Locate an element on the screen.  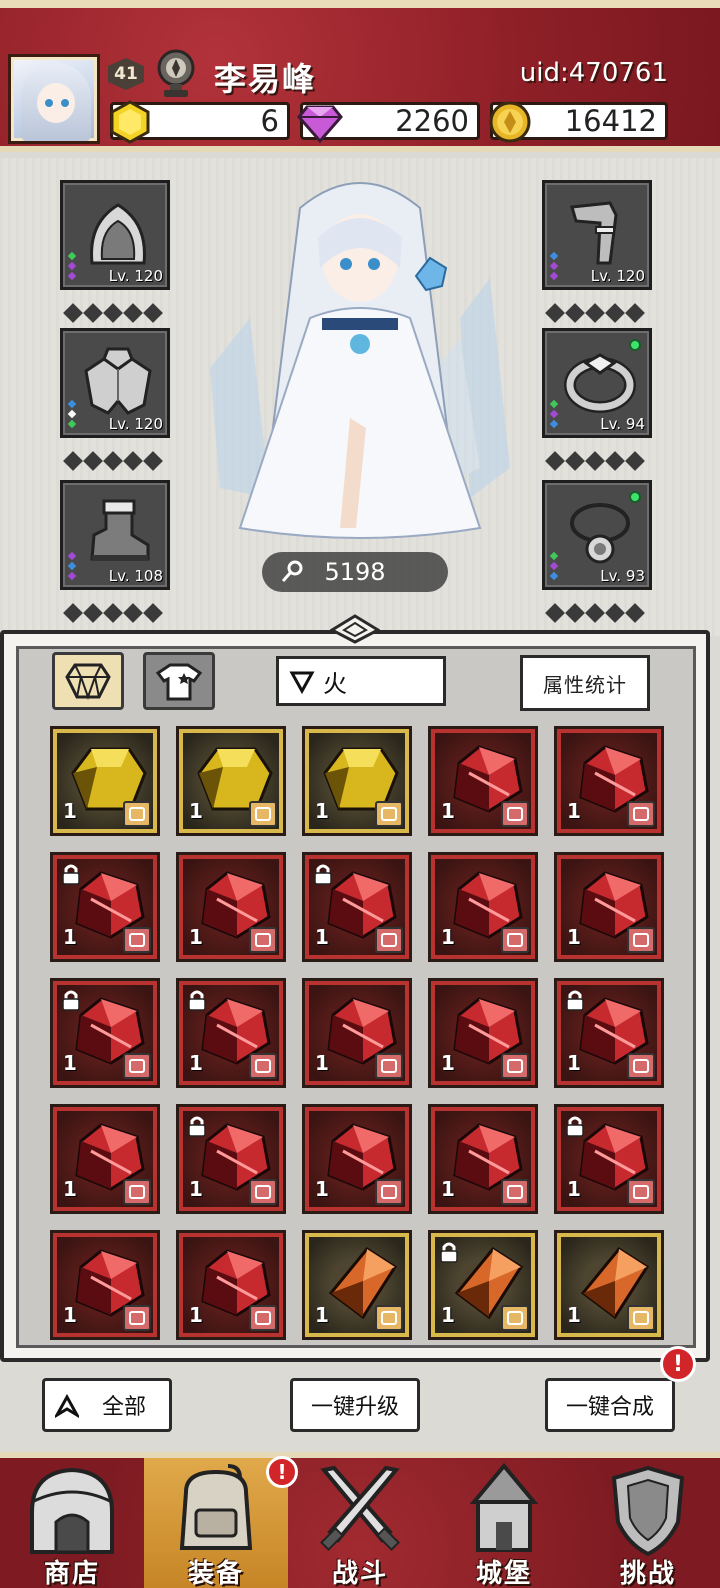
trophy-icon is located at coordinates (176, 74).